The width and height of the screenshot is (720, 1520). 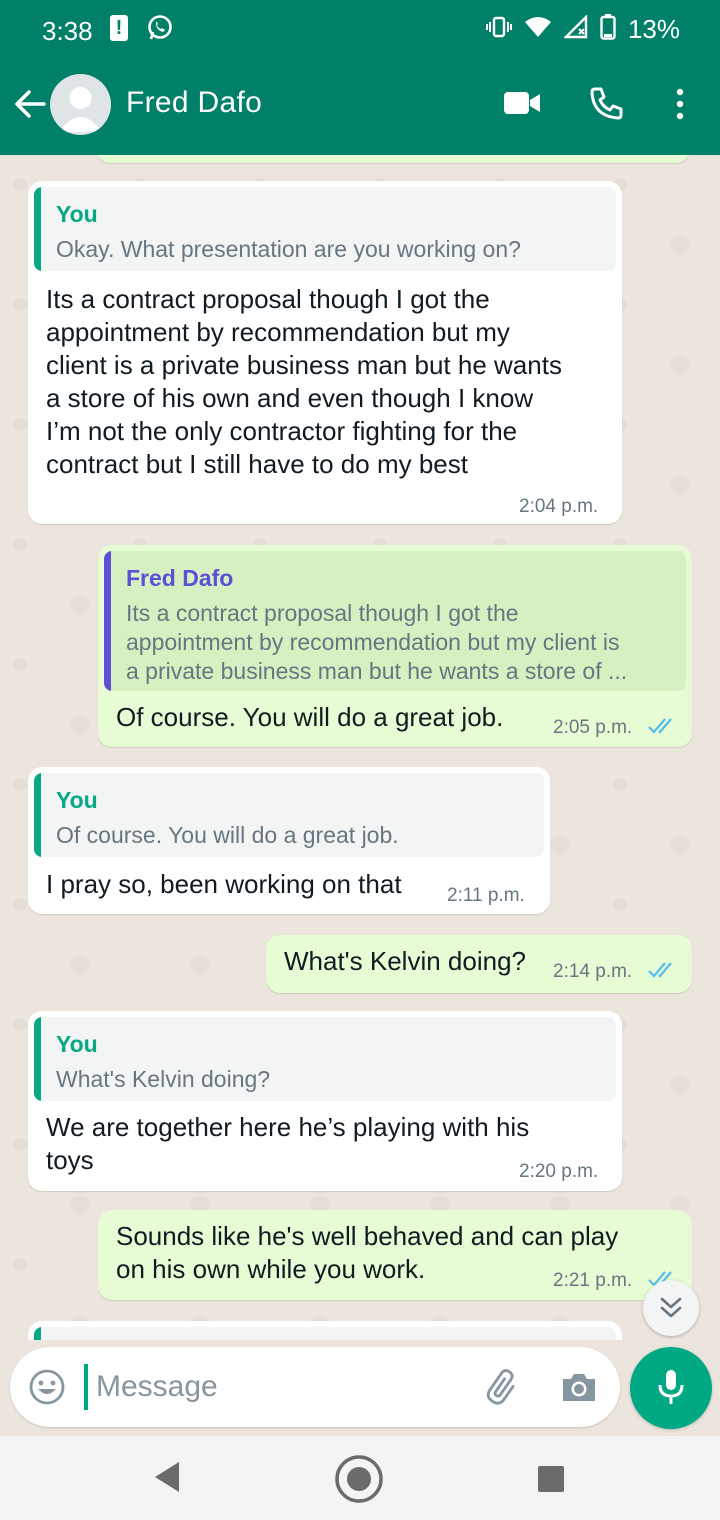 I want to click on camera-icon, so click(x=579, y=1389).